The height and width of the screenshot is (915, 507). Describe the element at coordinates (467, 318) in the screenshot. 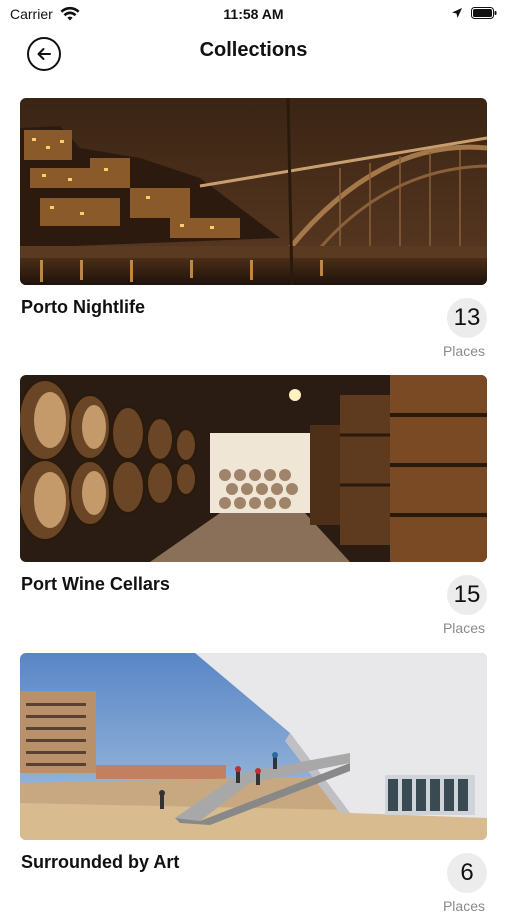

I see `places-count-badge: 13` at that location.